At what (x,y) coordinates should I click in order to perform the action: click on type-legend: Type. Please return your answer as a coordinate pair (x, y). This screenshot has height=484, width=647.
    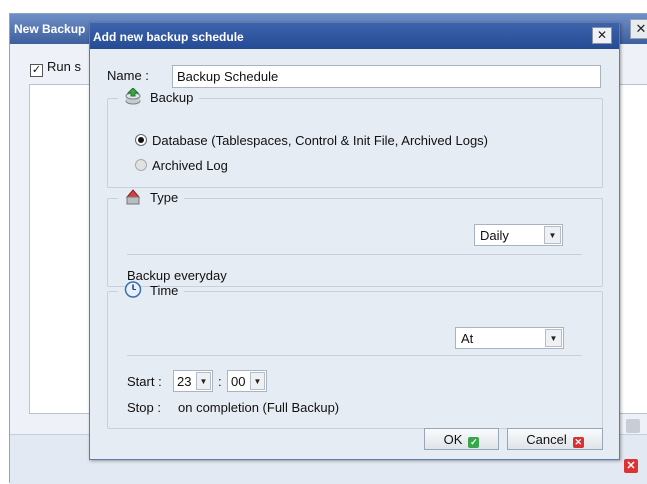
    Looking at the image, I should click on (151, 198).